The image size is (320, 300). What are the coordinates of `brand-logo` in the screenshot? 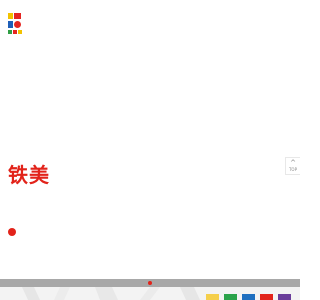 It's located at (15, 24).